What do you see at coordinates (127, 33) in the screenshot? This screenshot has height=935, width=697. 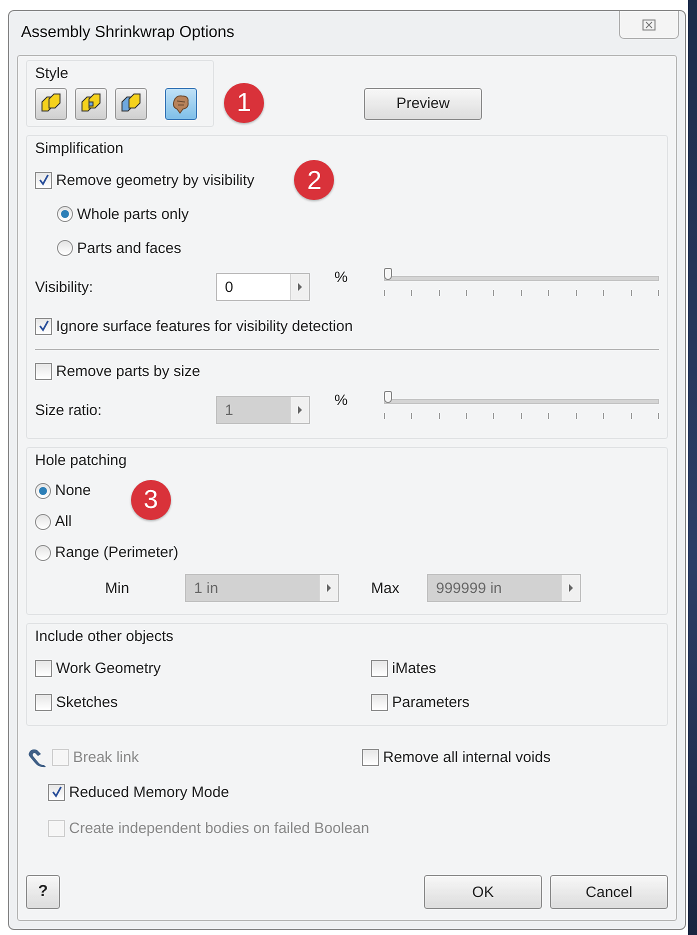 I see `window-title: Assembly Shrinkwrap Options` at bounding box center [127, 33].